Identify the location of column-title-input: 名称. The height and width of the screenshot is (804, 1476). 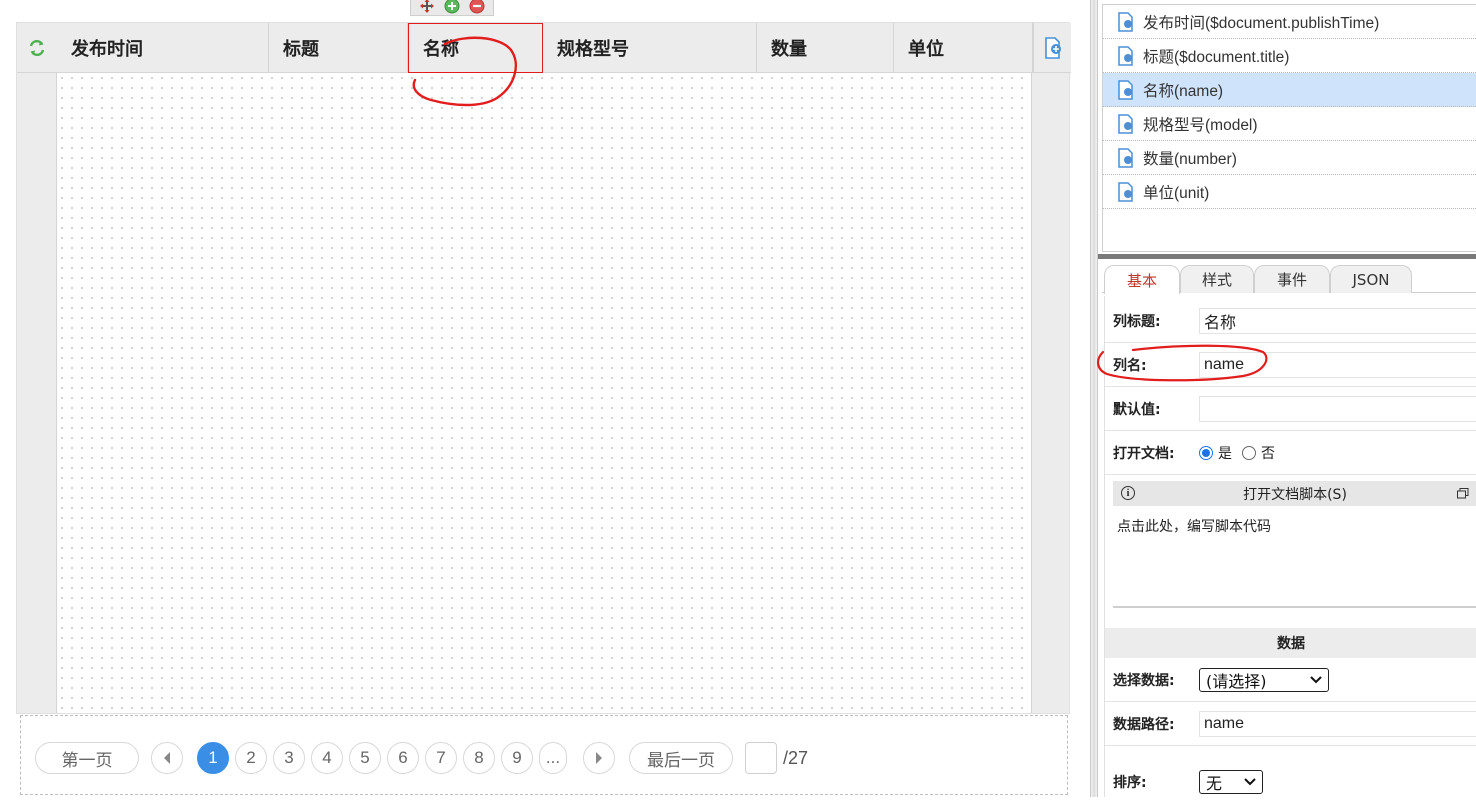
(1337, 320).